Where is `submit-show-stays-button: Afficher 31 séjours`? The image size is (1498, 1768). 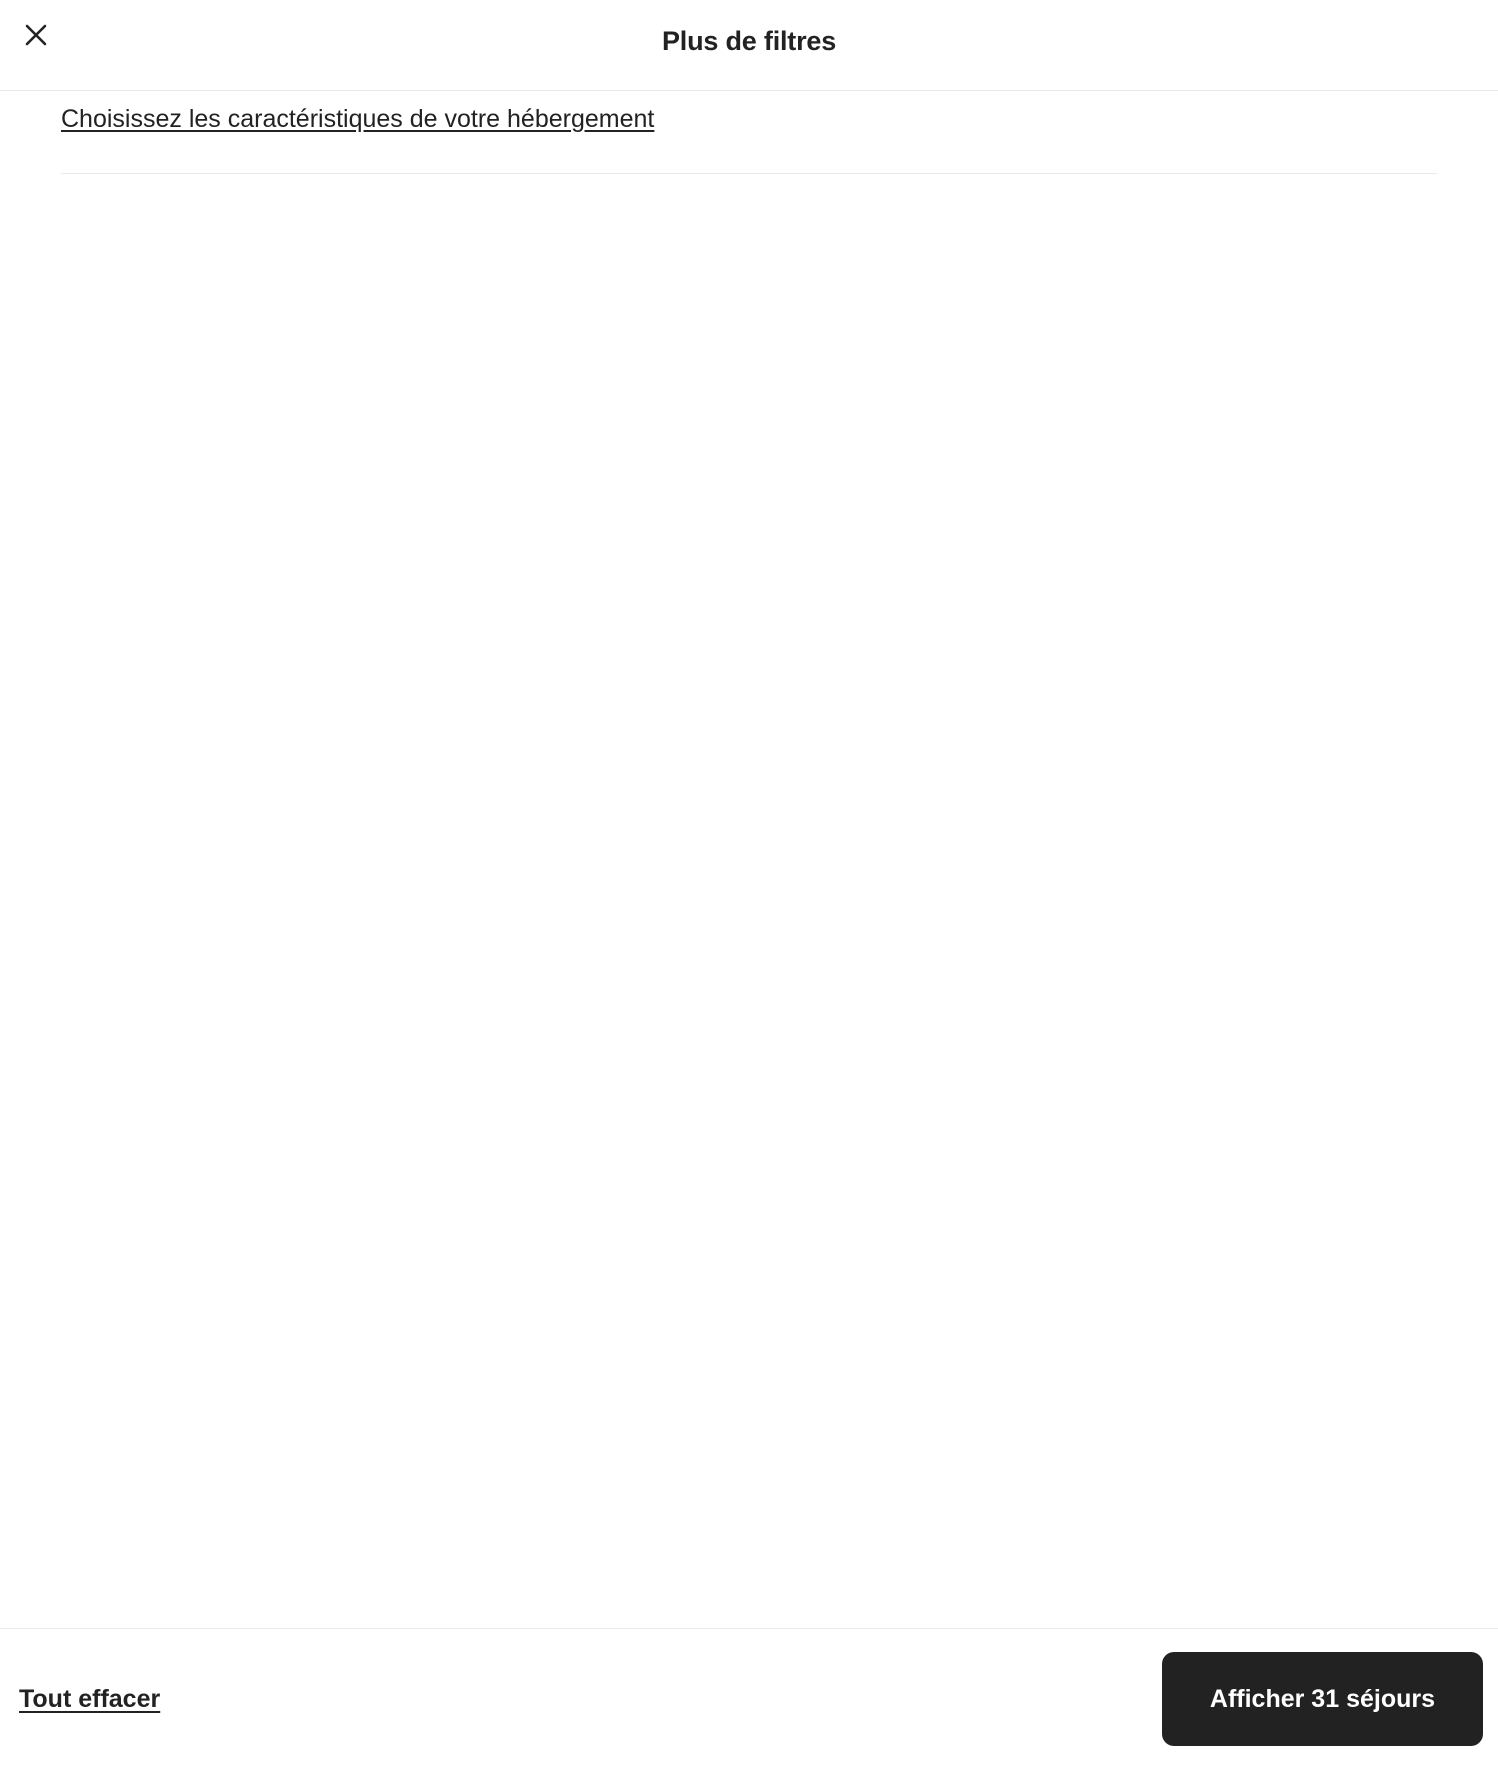 submit-show-stays-button: Afficher 31 séjours is located at coordinates (1322, 1698).